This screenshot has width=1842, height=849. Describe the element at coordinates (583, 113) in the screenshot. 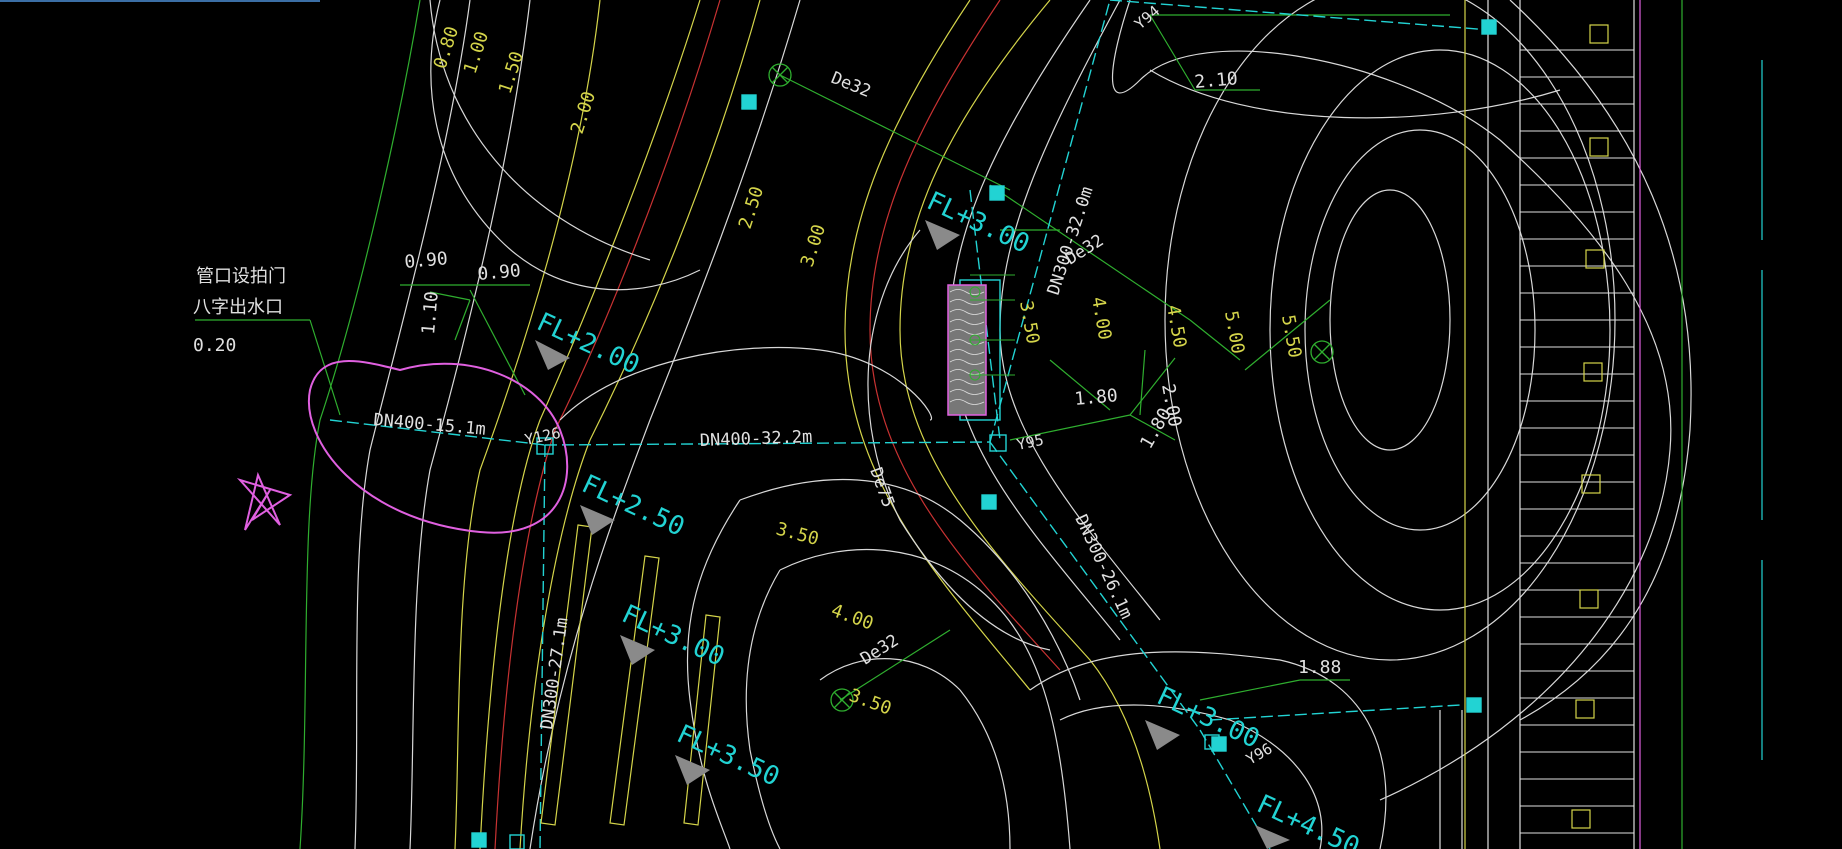

I see `contour-label: 2.00` at that location.